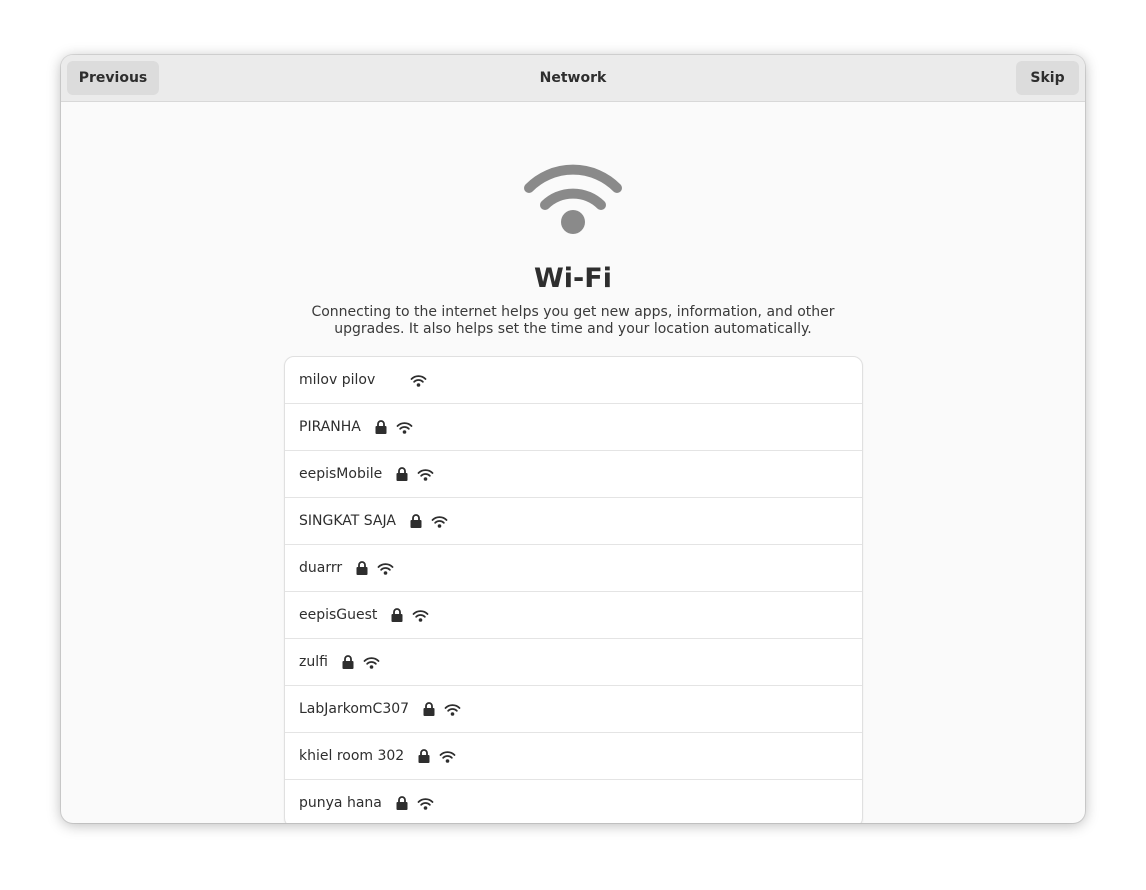 This screenshot has width=1146, height=890. I want to click on network-row: milov pilov, so click(573, 380).